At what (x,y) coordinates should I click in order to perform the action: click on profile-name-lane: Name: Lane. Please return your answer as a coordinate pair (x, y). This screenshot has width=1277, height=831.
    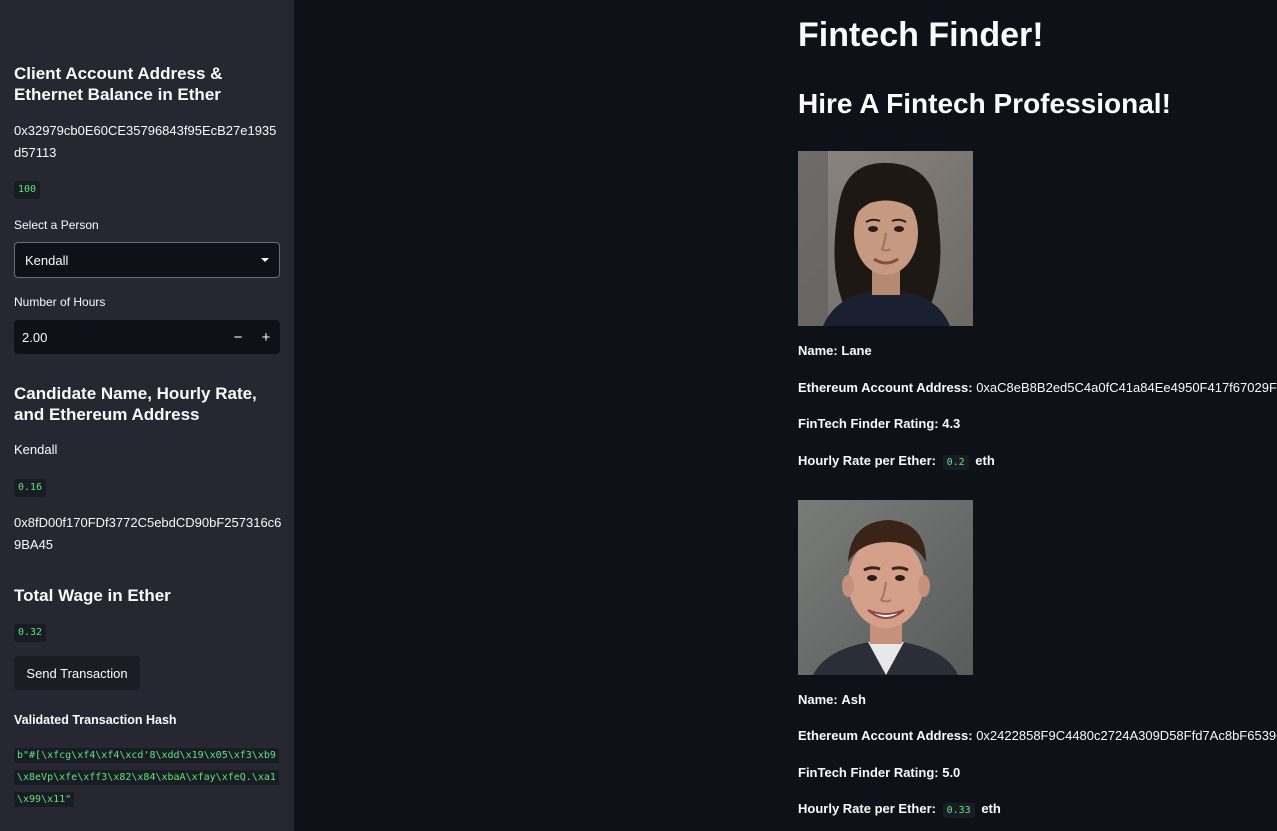
    Looking at the image, I should click on (835, 351).